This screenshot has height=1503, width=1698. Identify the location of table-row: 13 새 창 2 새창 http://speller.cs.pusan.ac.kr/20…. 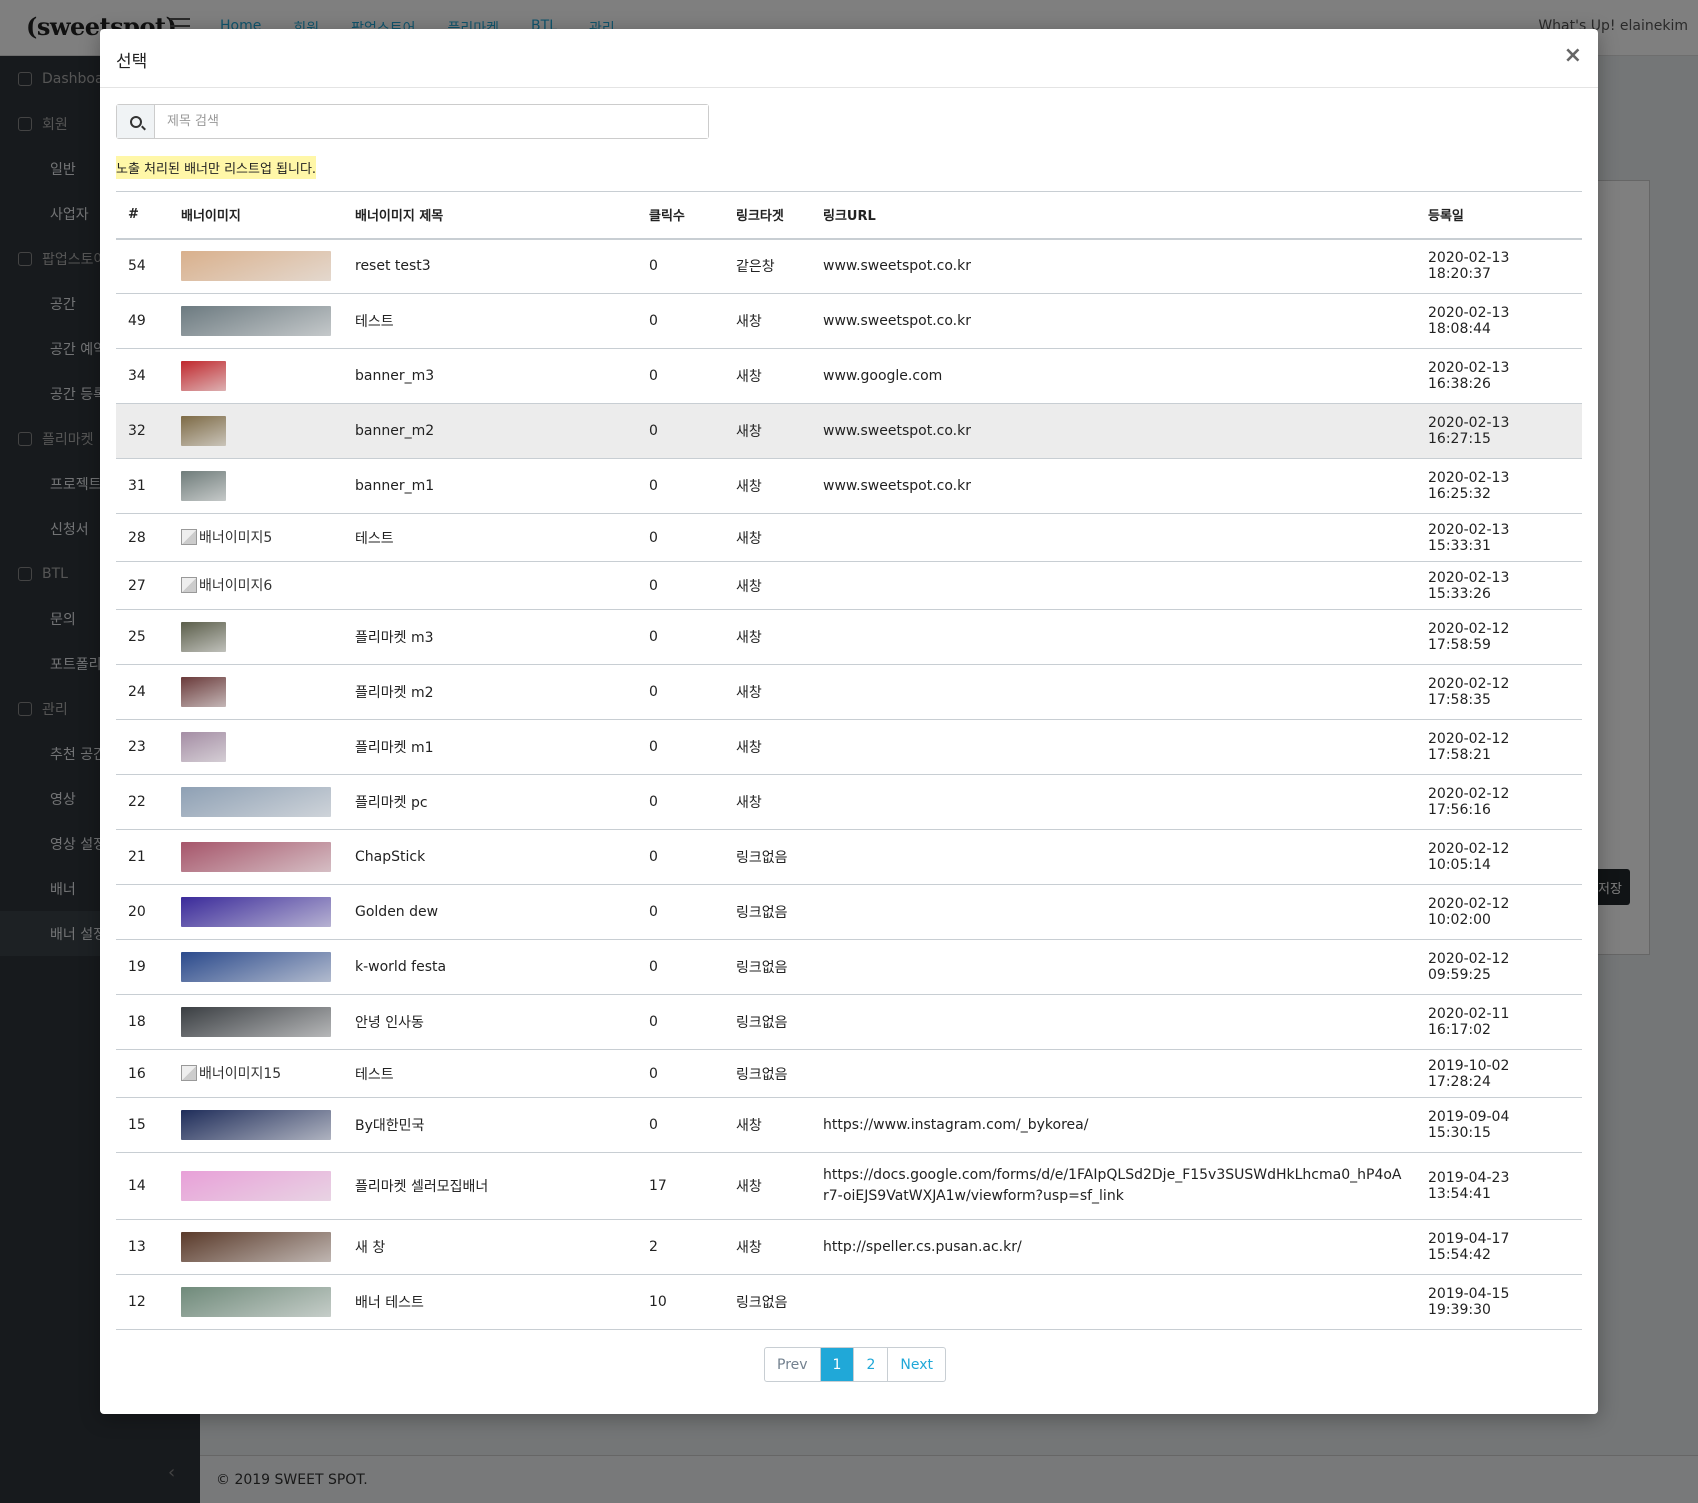
(849, 1247).